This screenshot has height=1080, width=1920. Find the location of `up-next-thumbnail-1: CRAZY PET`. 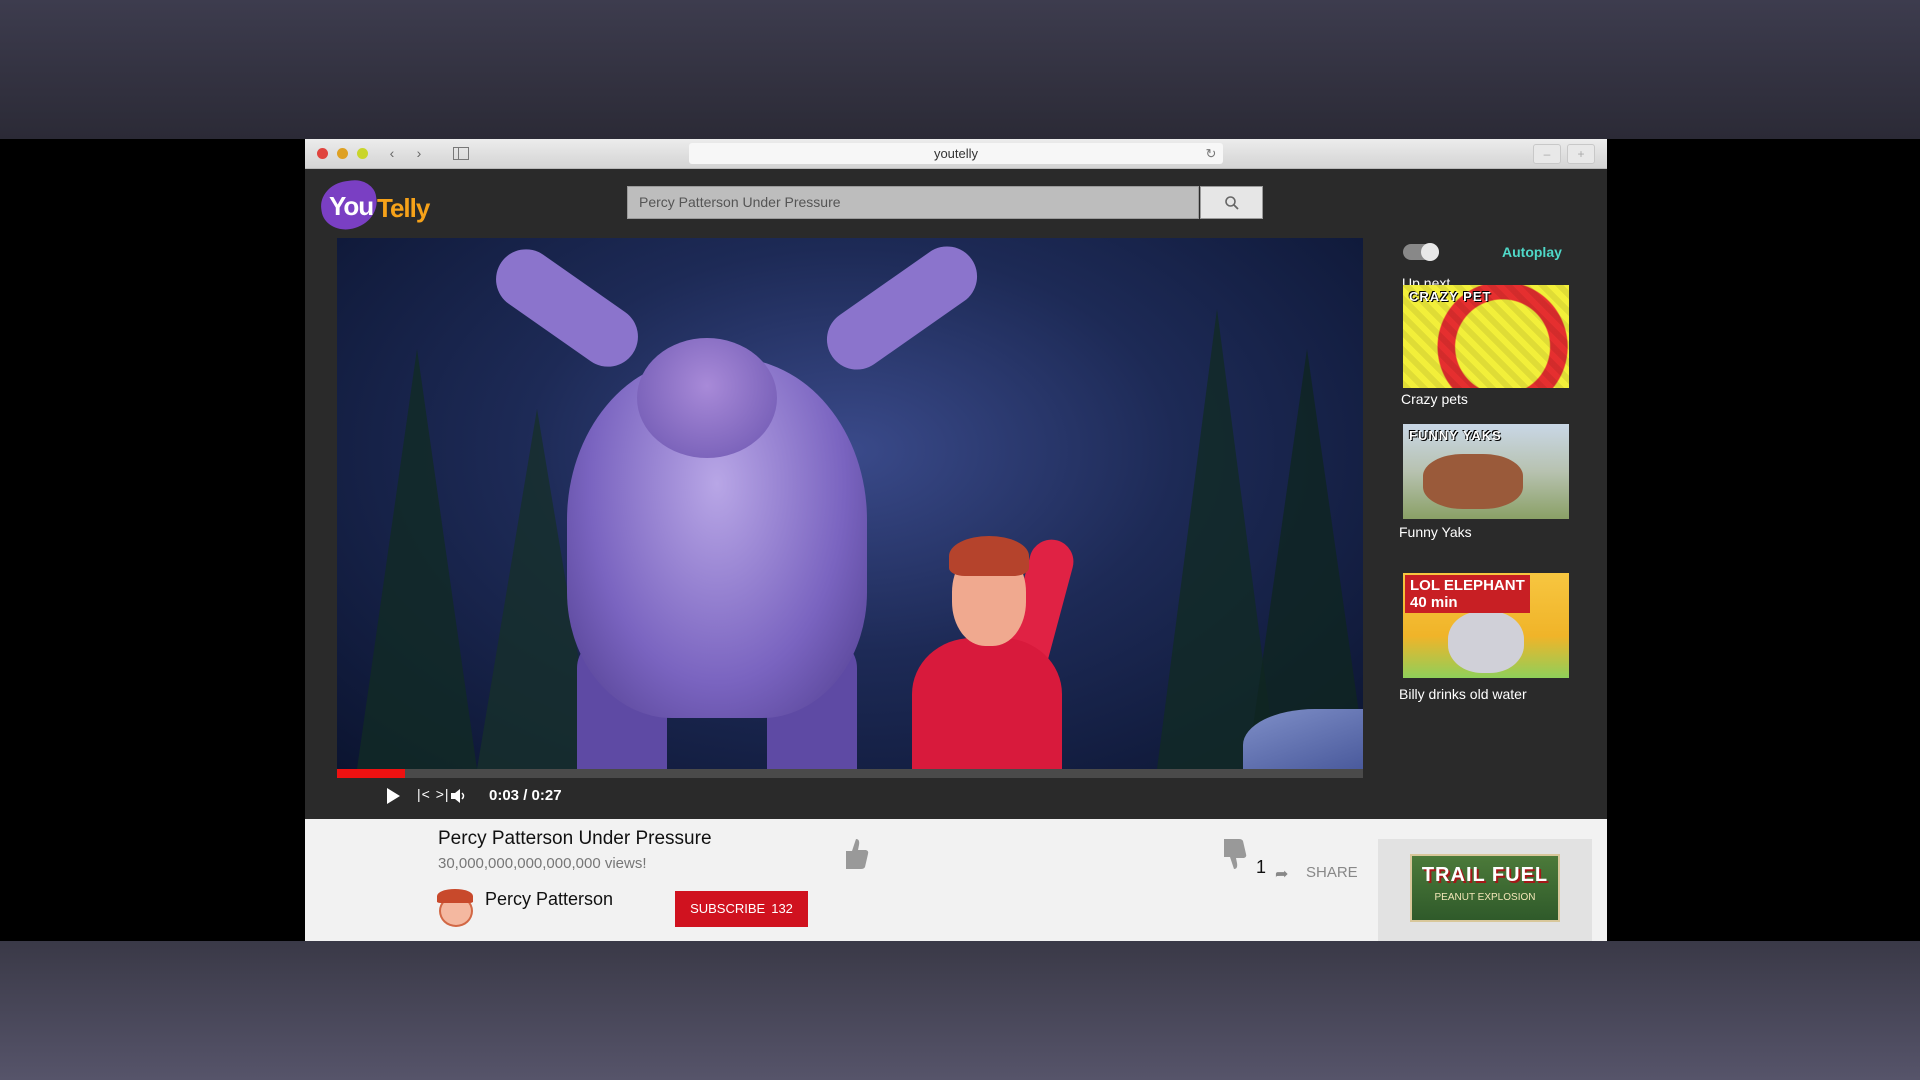

up-next-thumbnail-1: CRAZY PET is located at coordinates (1486, 336).